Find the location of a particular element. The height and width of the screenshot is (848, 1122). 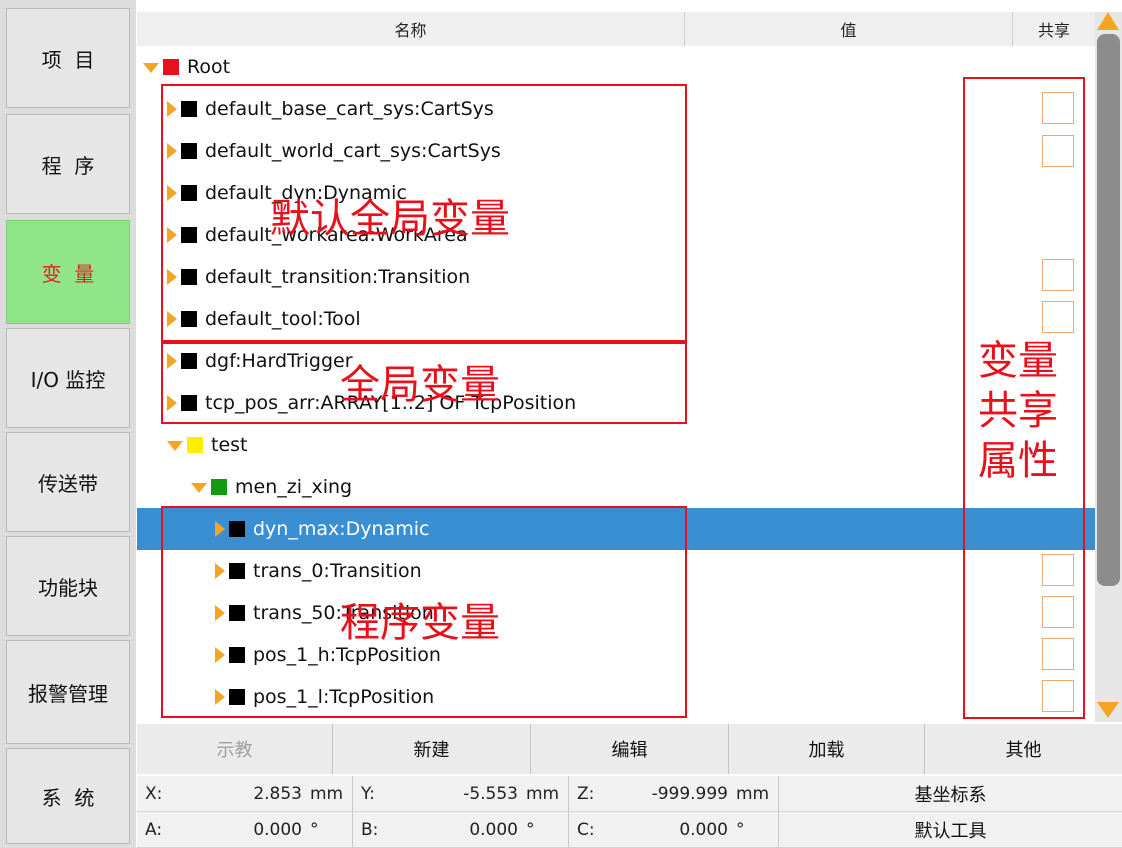

tree-row: default_dyn:Dynamic is located at coordinates (616, 193).